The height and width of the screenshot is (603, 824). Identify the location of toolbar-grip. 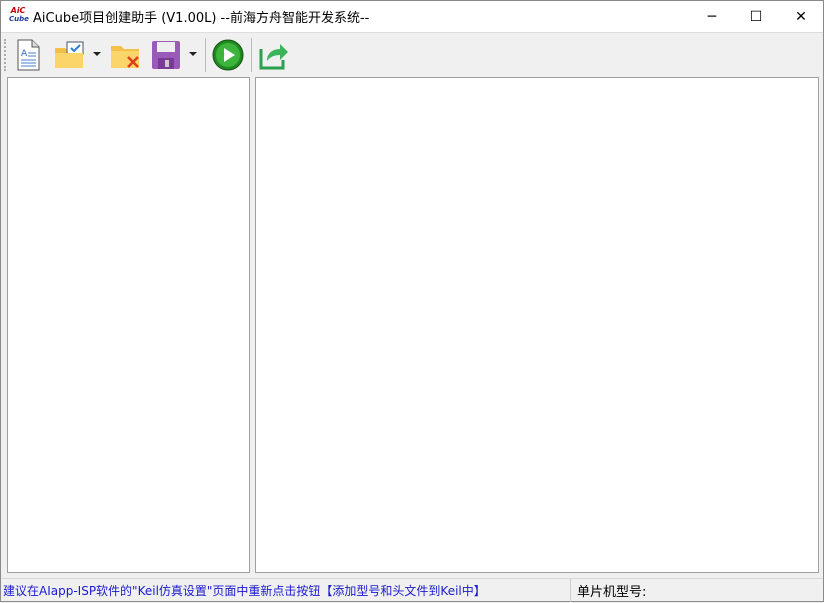
(5, 55).